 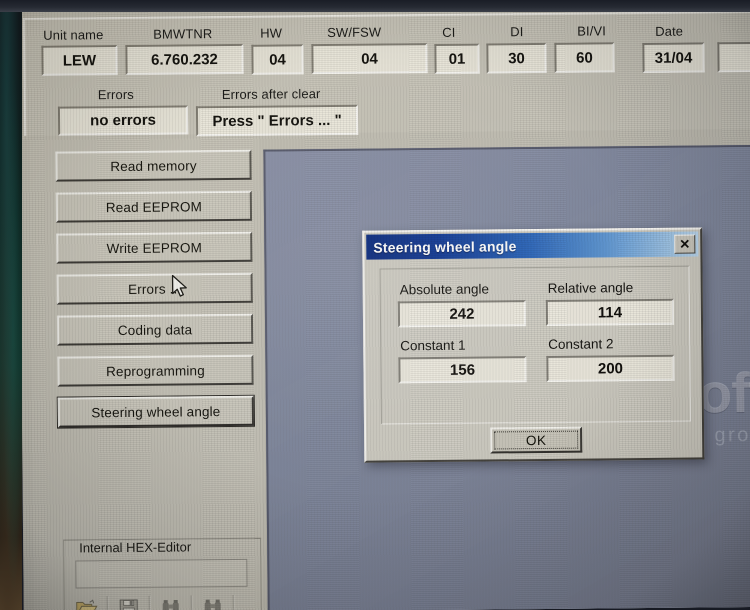 I want to click on sidebar-button-read-memory: Read memory, so click(x=153, y=165).